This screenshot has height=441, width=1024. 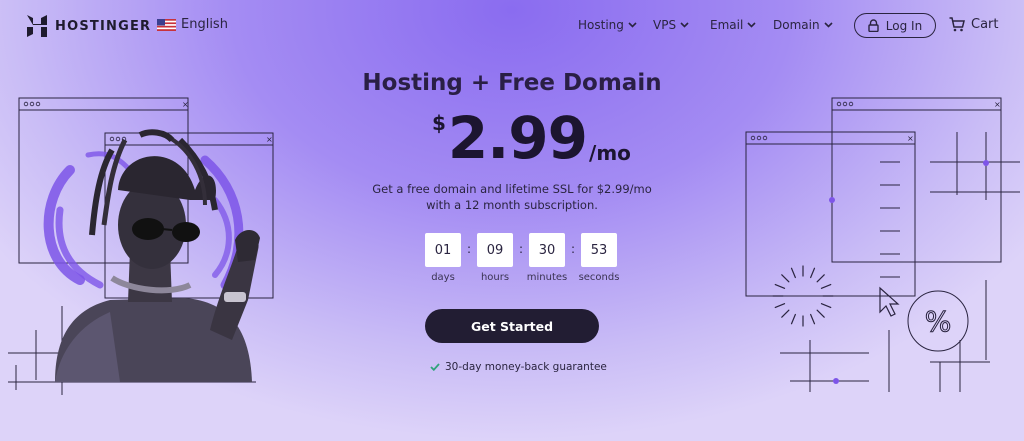 I want to click on countdown-label: minutes, so click(x=547, y=277).